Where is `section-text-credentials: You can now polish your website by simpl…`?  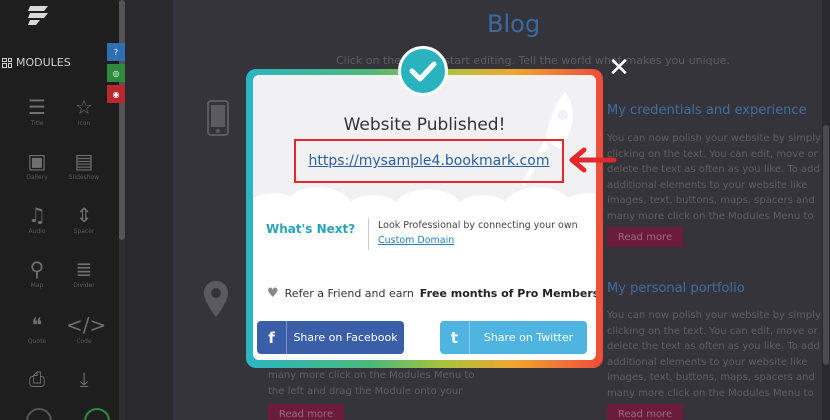
section-text-credentials: You can now polish your website by simpl… is located at coordinates (718, 177).